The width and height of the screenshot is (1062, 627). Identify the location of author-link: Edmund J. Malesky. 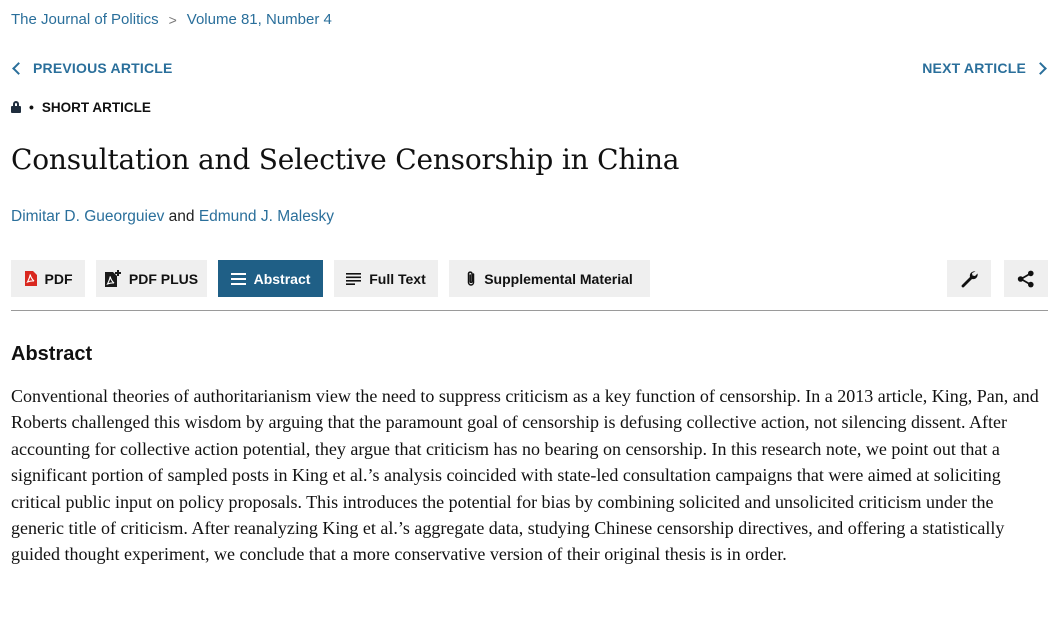
(266, 216).